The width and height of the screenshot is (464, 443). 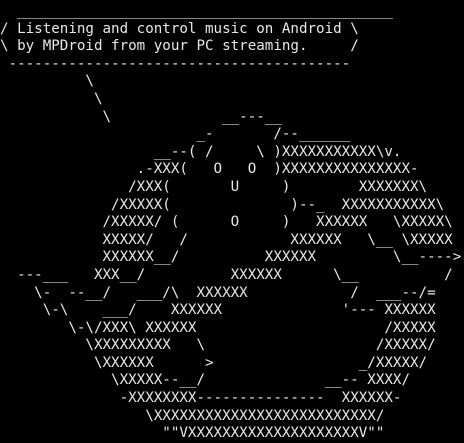 I want to click on ascii-art-line: \XXXXXXXXXXXXXXXXXXXXXXXXXX/, so click(x=192, y=415).